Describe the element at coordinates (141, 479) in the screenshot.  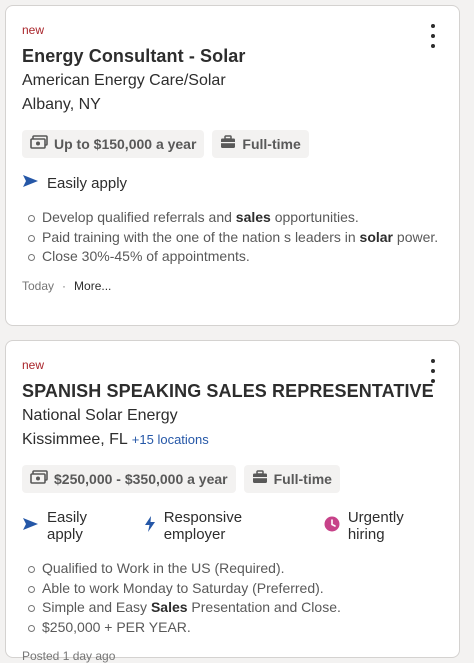
I see `salary-text: $250,000 - $350,000 a year` at that location.